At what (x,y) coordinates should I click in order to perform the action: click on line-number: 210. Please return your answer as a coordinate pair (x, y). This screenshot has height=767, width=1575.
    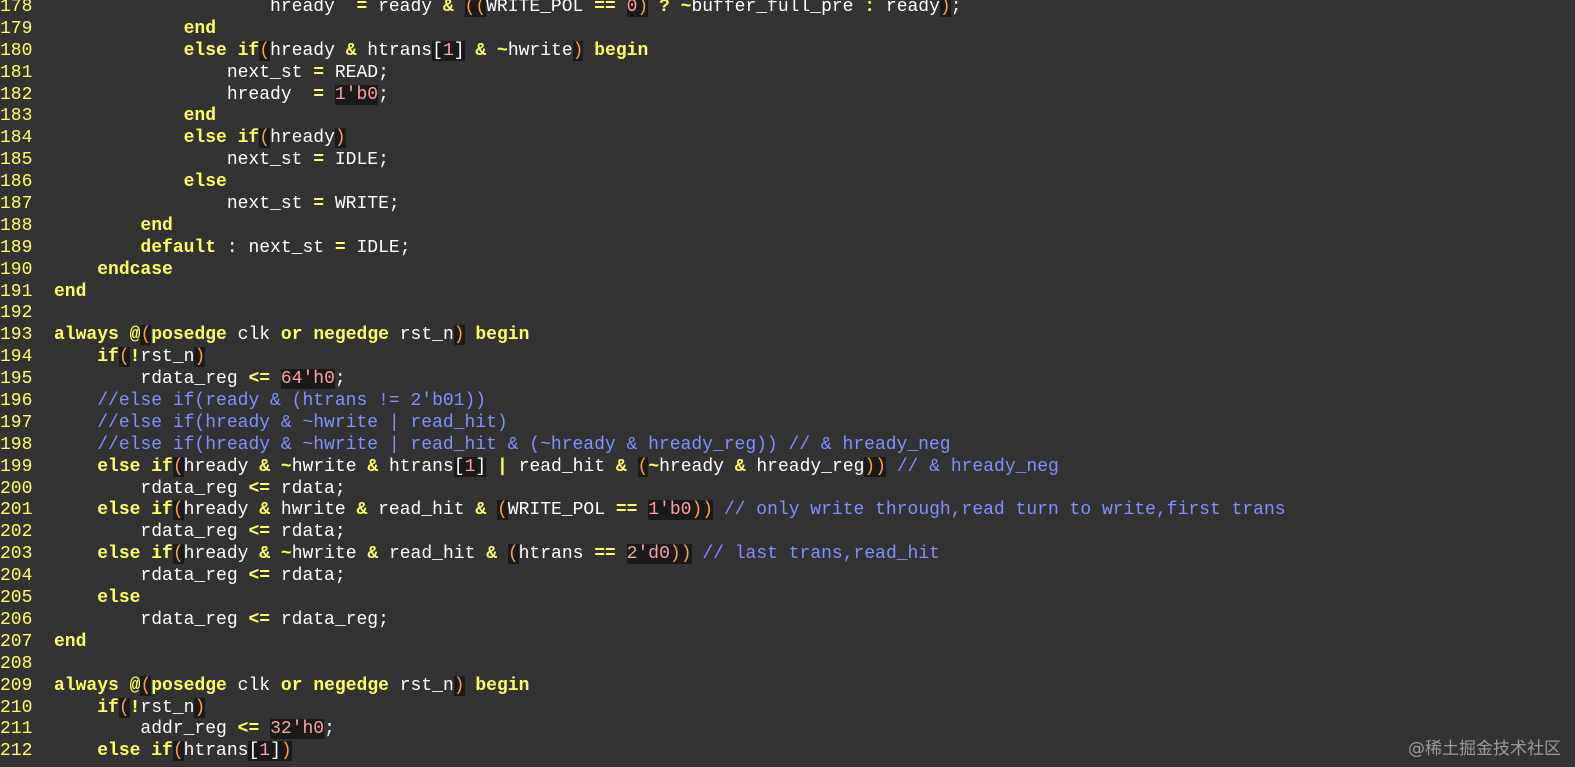
    Looking at the image, I should click on (16, 707).